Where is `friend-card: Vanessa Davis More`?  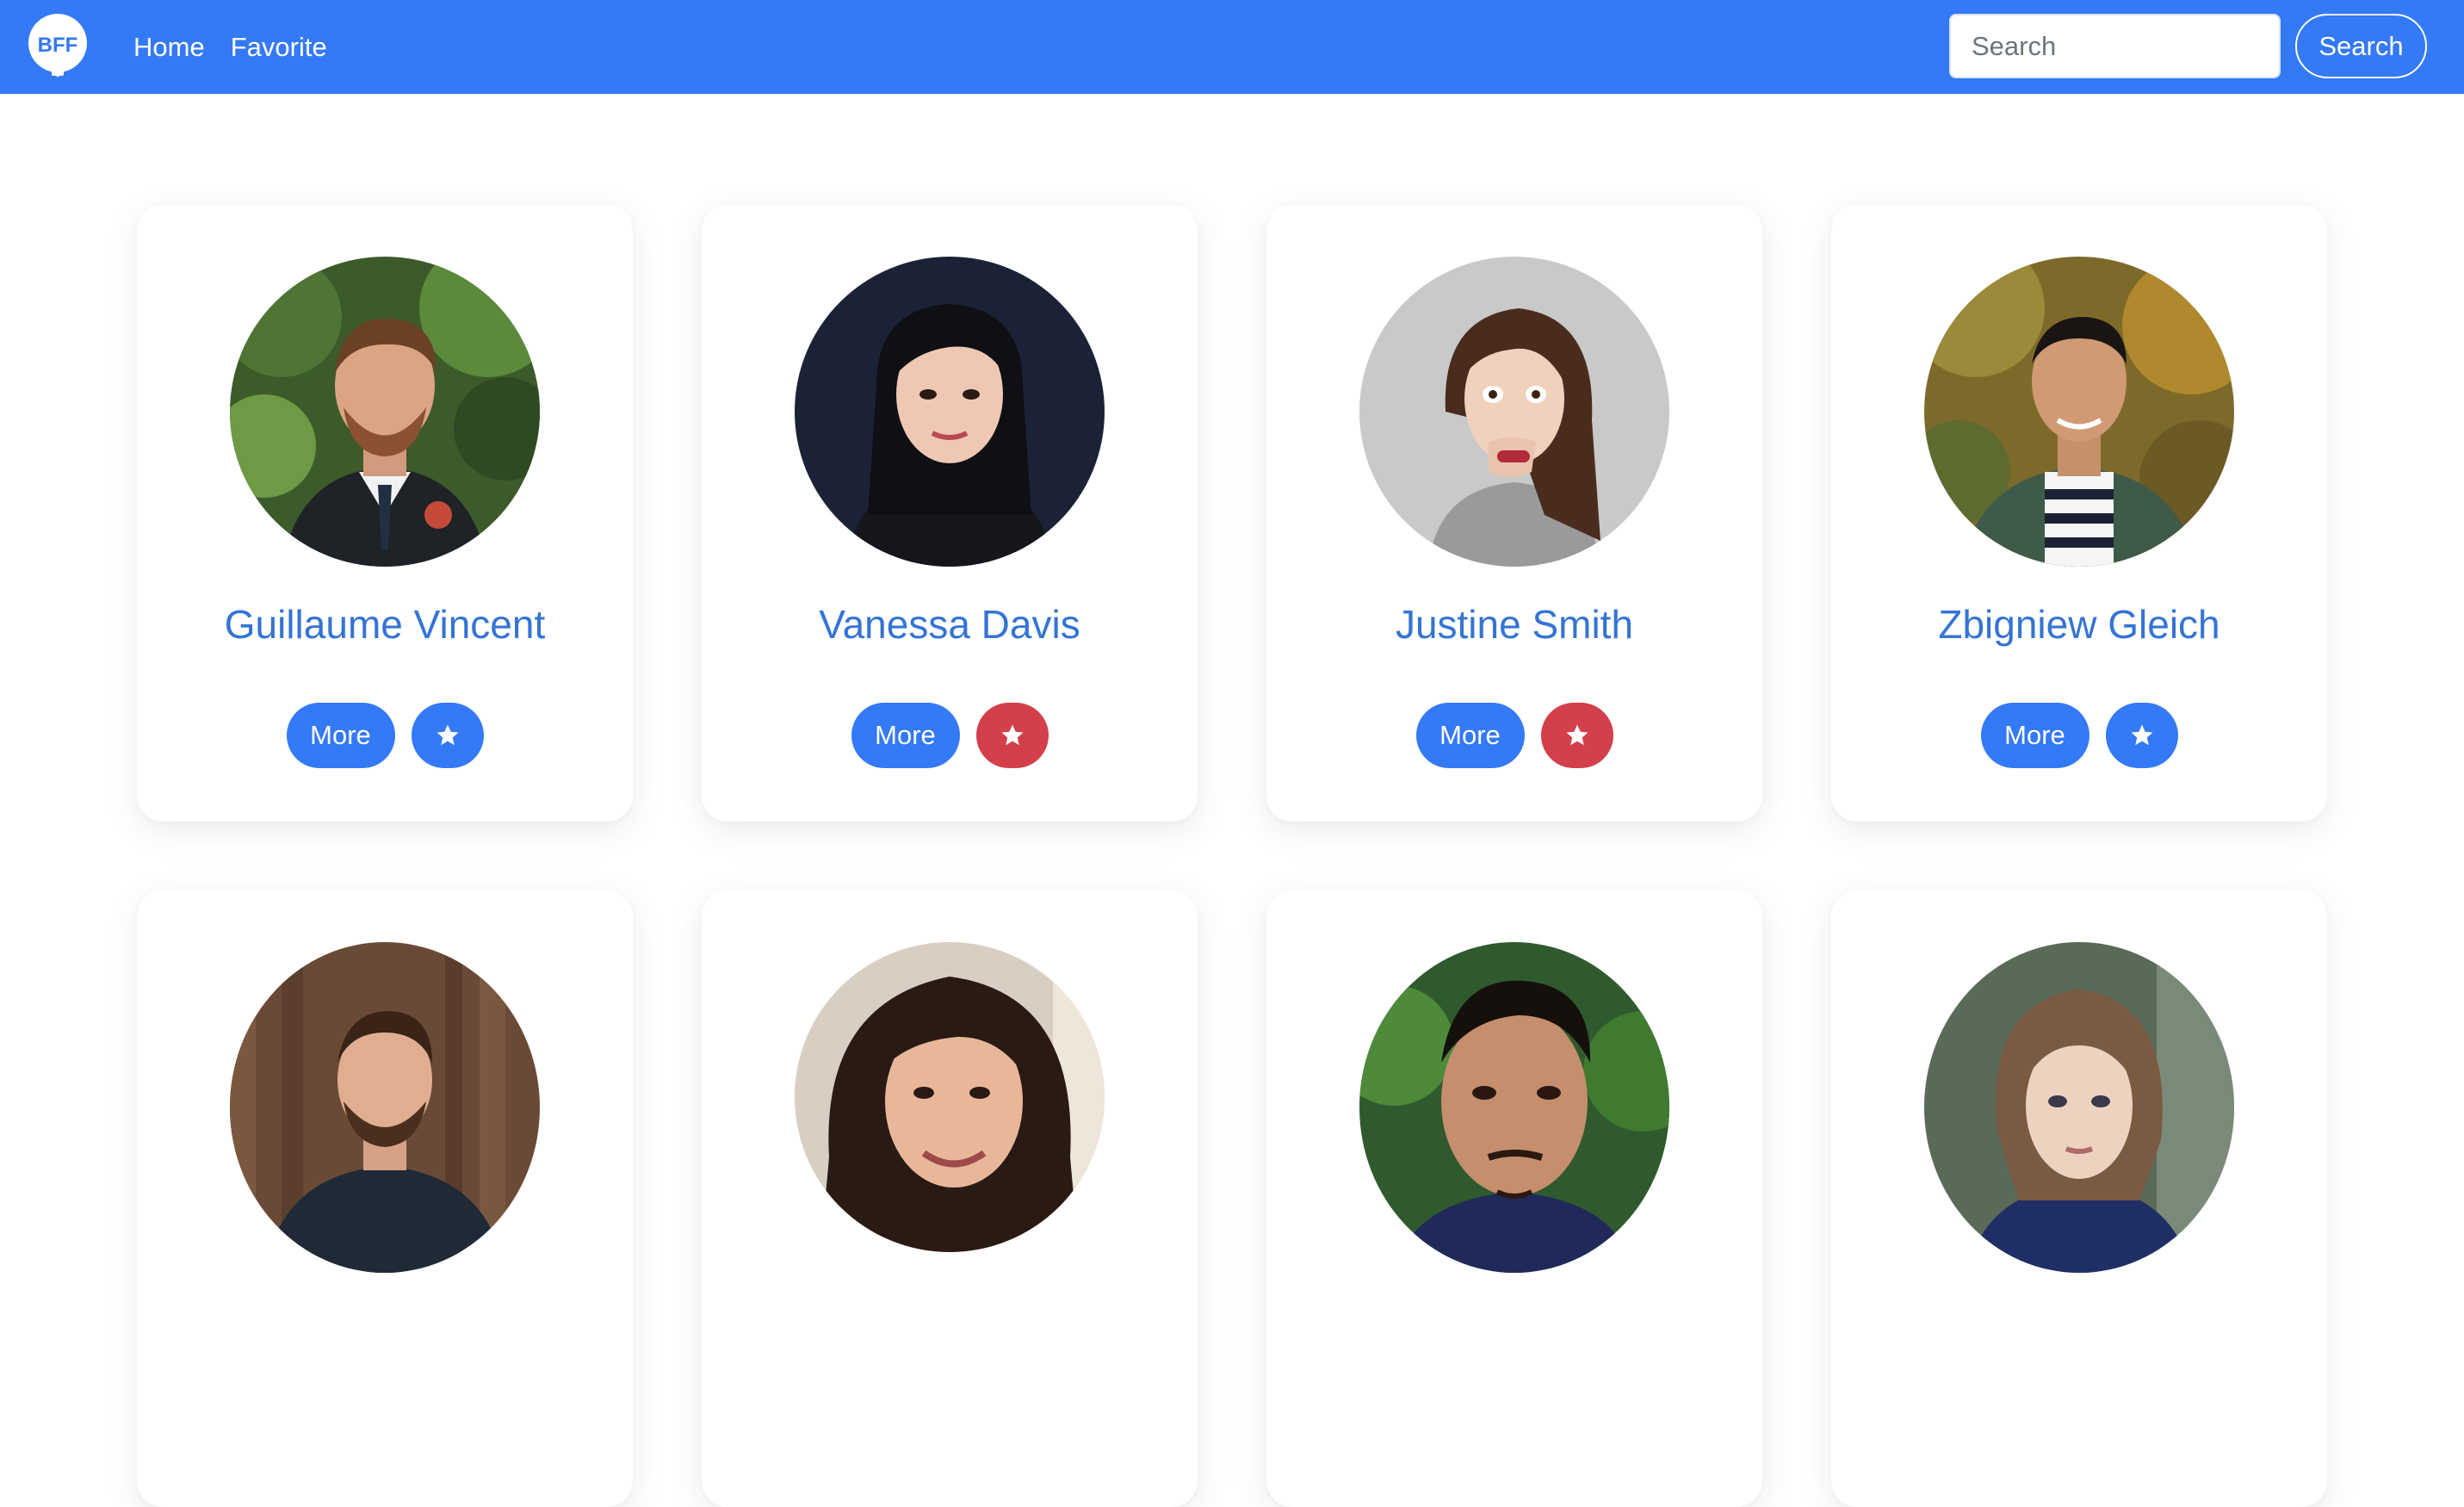
friend-card: Vanessa Davis More is located at coordinates (950, 513).